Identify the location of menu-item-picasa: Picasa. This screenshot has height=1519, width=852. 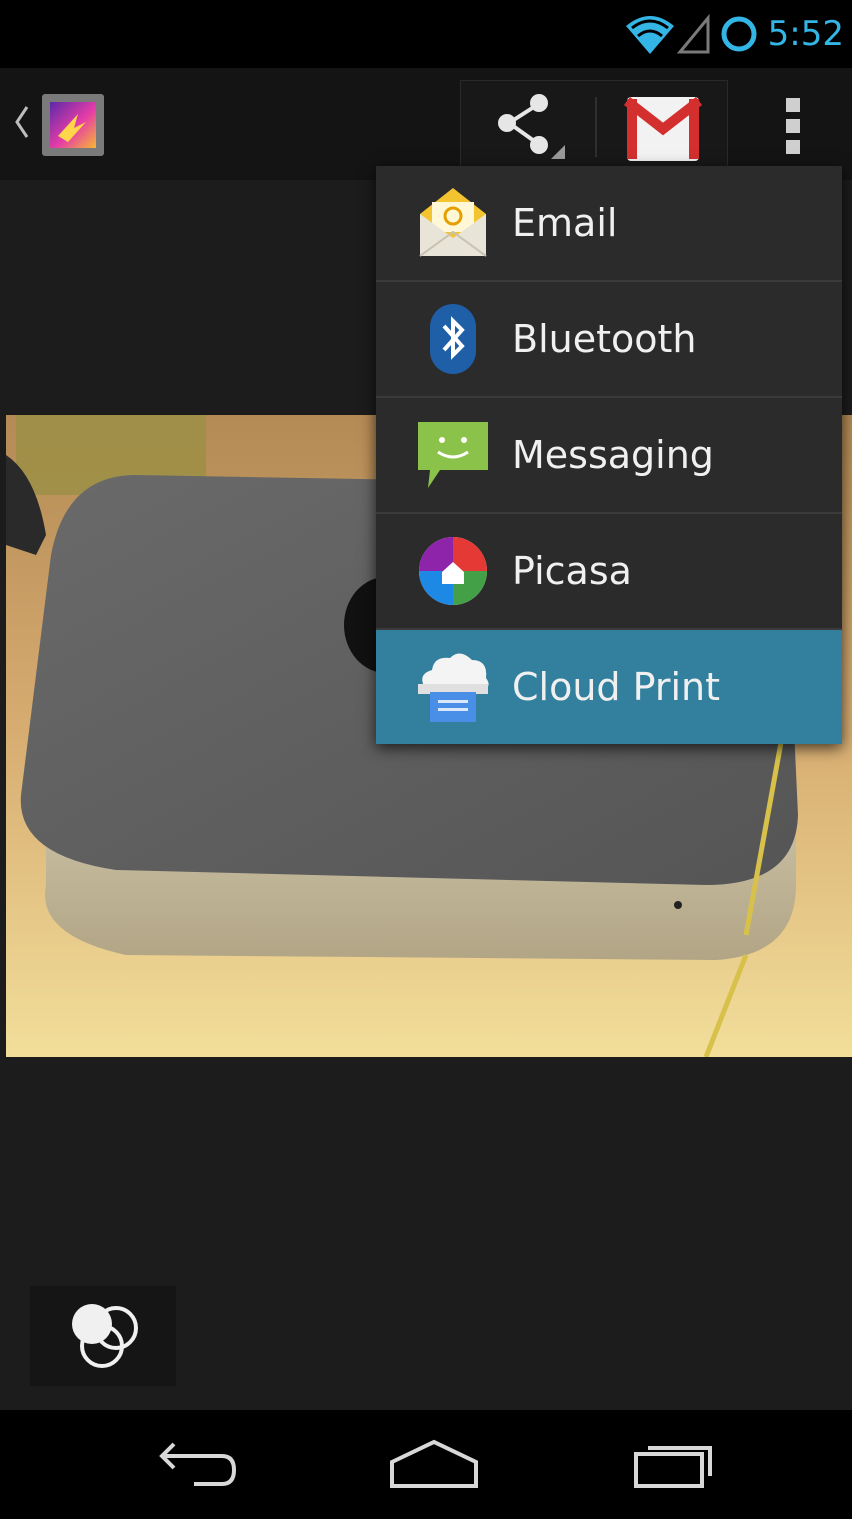
(609, 572).